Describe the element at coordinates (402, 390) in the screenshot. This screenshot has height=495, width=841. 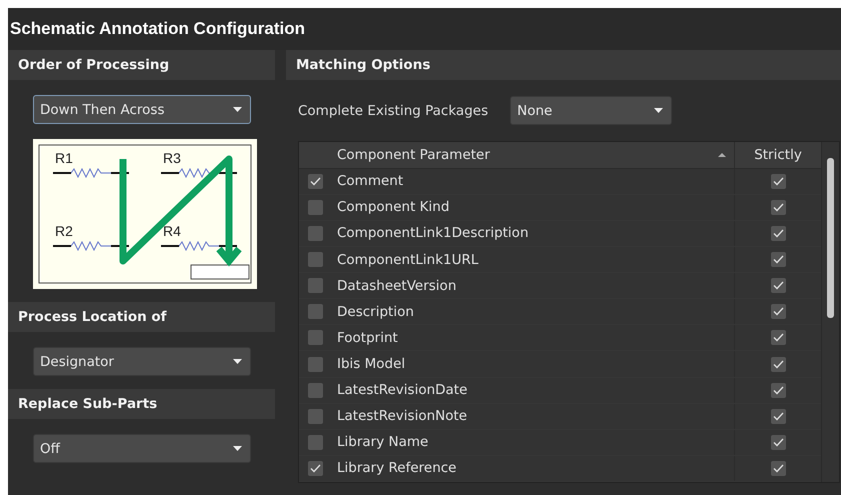
I see `table-cell: LatestRevisionDate` at that location.